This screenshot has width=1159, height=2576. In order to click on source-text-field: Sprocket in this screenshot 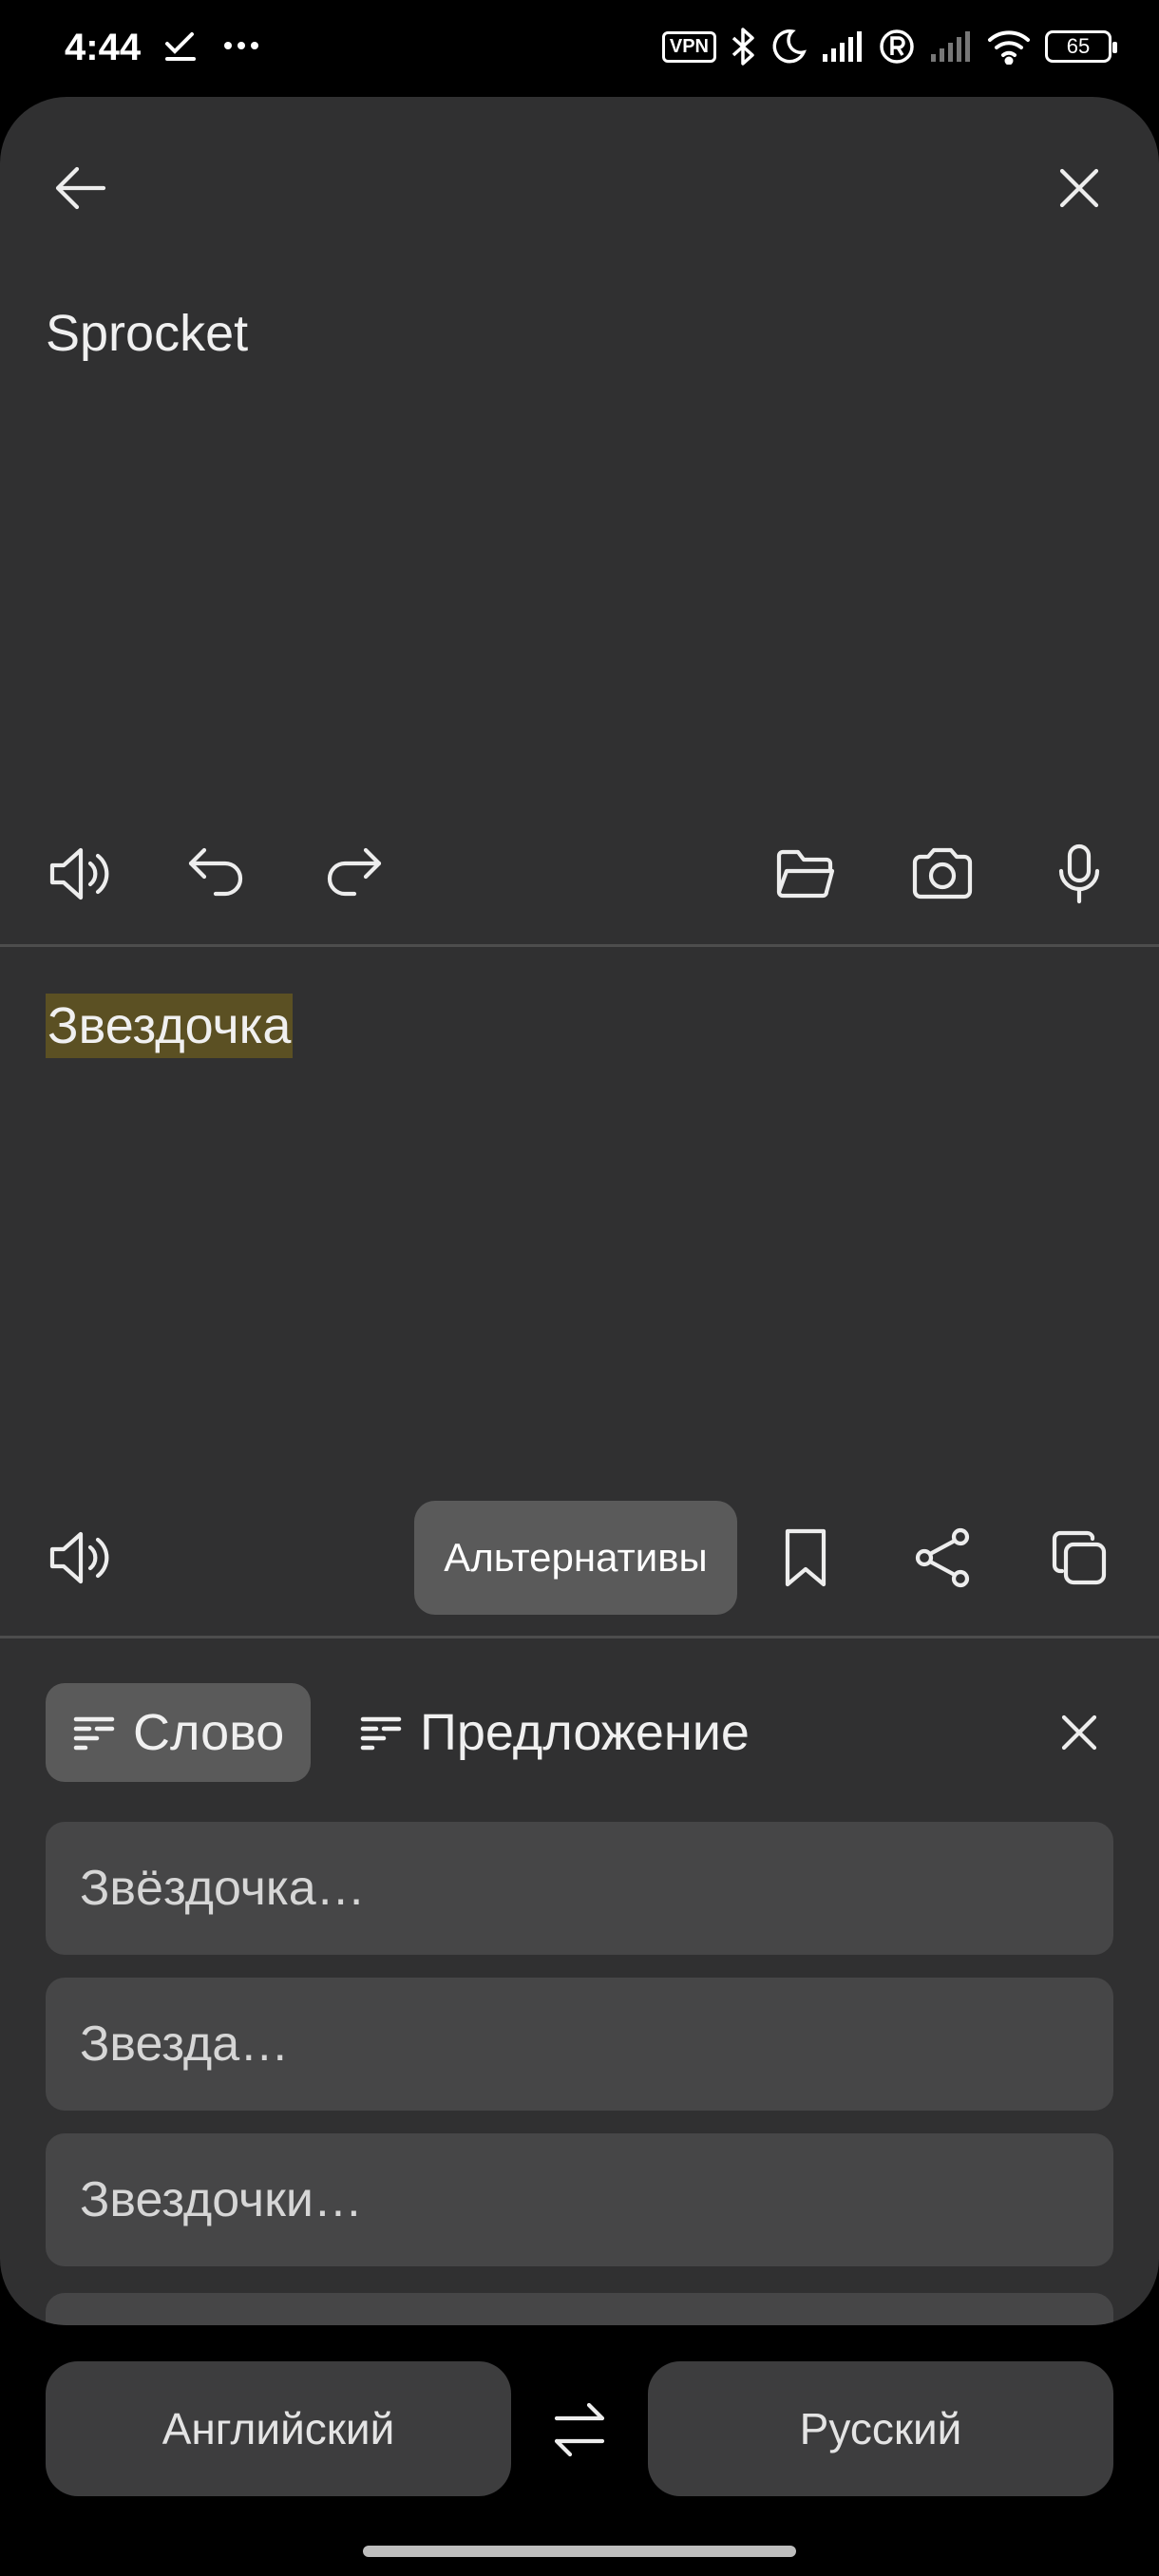, I will do `click(147, 333)`.